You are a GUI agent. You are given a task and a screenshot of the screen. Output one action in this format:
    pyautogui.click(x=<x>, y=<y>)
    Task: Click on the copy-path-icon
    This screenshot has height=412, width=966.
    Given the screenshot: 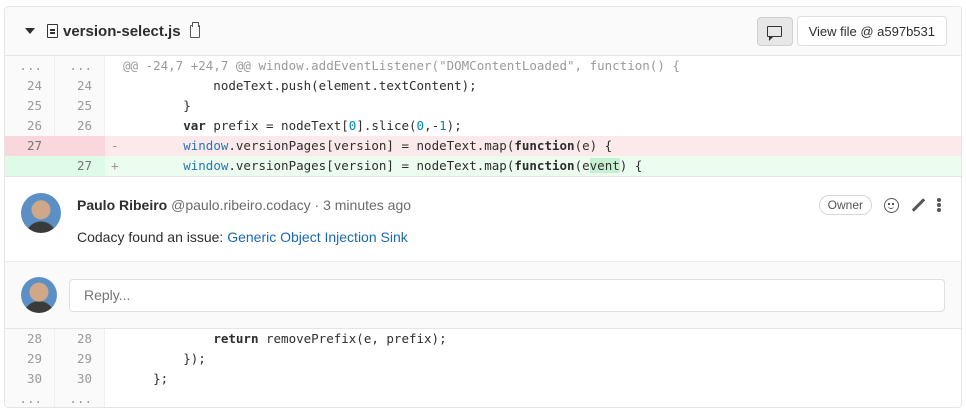 What is the action you would take?
    pyautogui.click(x=194, y=29)
    